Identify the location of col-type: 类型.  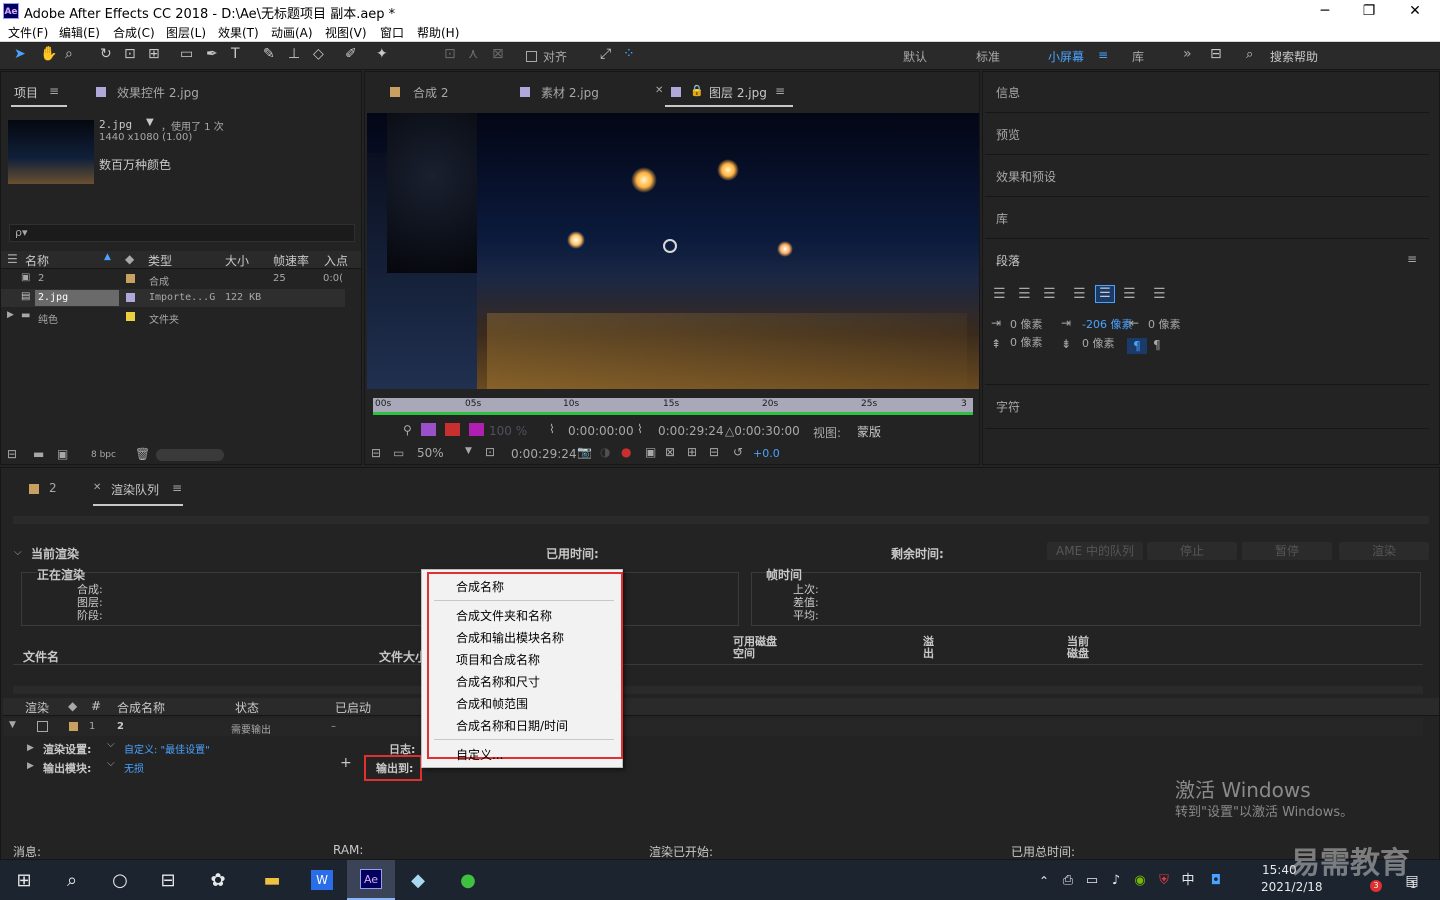
(160, 260).